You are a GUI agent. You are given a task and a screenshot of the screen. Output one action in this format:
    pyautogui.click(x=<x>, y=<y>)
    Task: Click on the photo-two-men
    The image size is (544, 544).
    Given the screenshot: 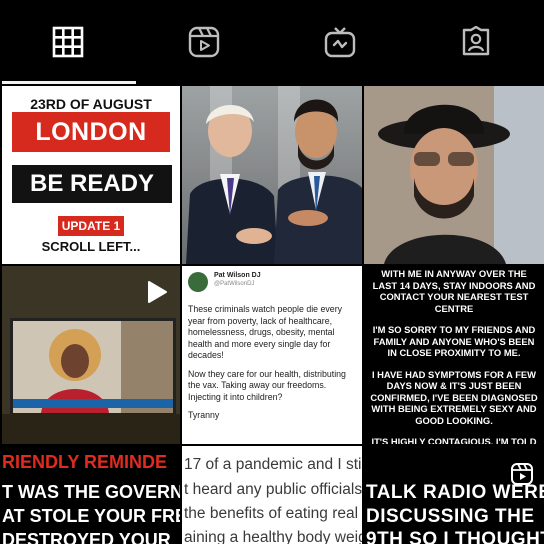 What is the action you would take?
    pyautogui.click(x=274, y=181)
    